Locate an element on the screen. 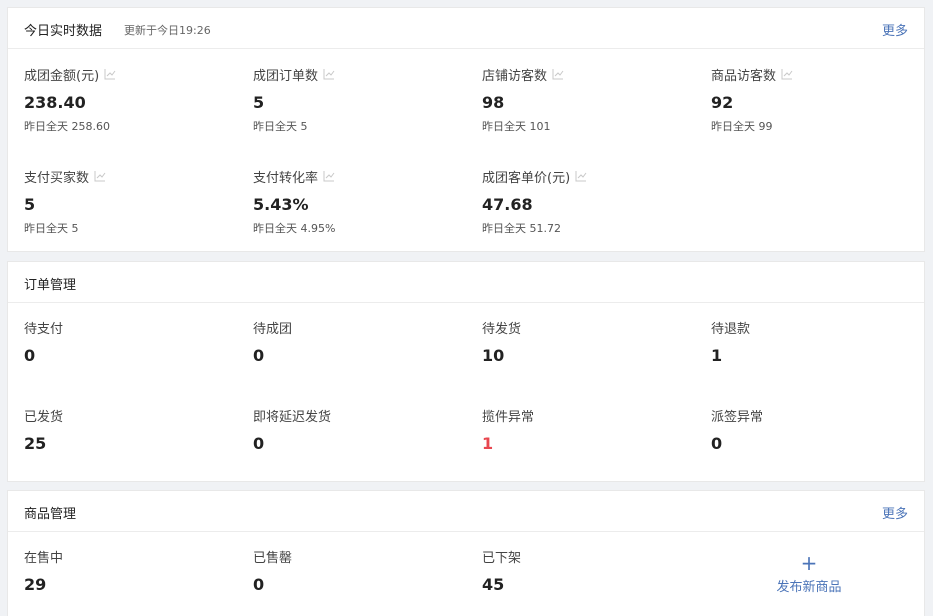 The image size is (933, 616). order-pending-payment: 待支付 0 is located at coordinates (134, 342).